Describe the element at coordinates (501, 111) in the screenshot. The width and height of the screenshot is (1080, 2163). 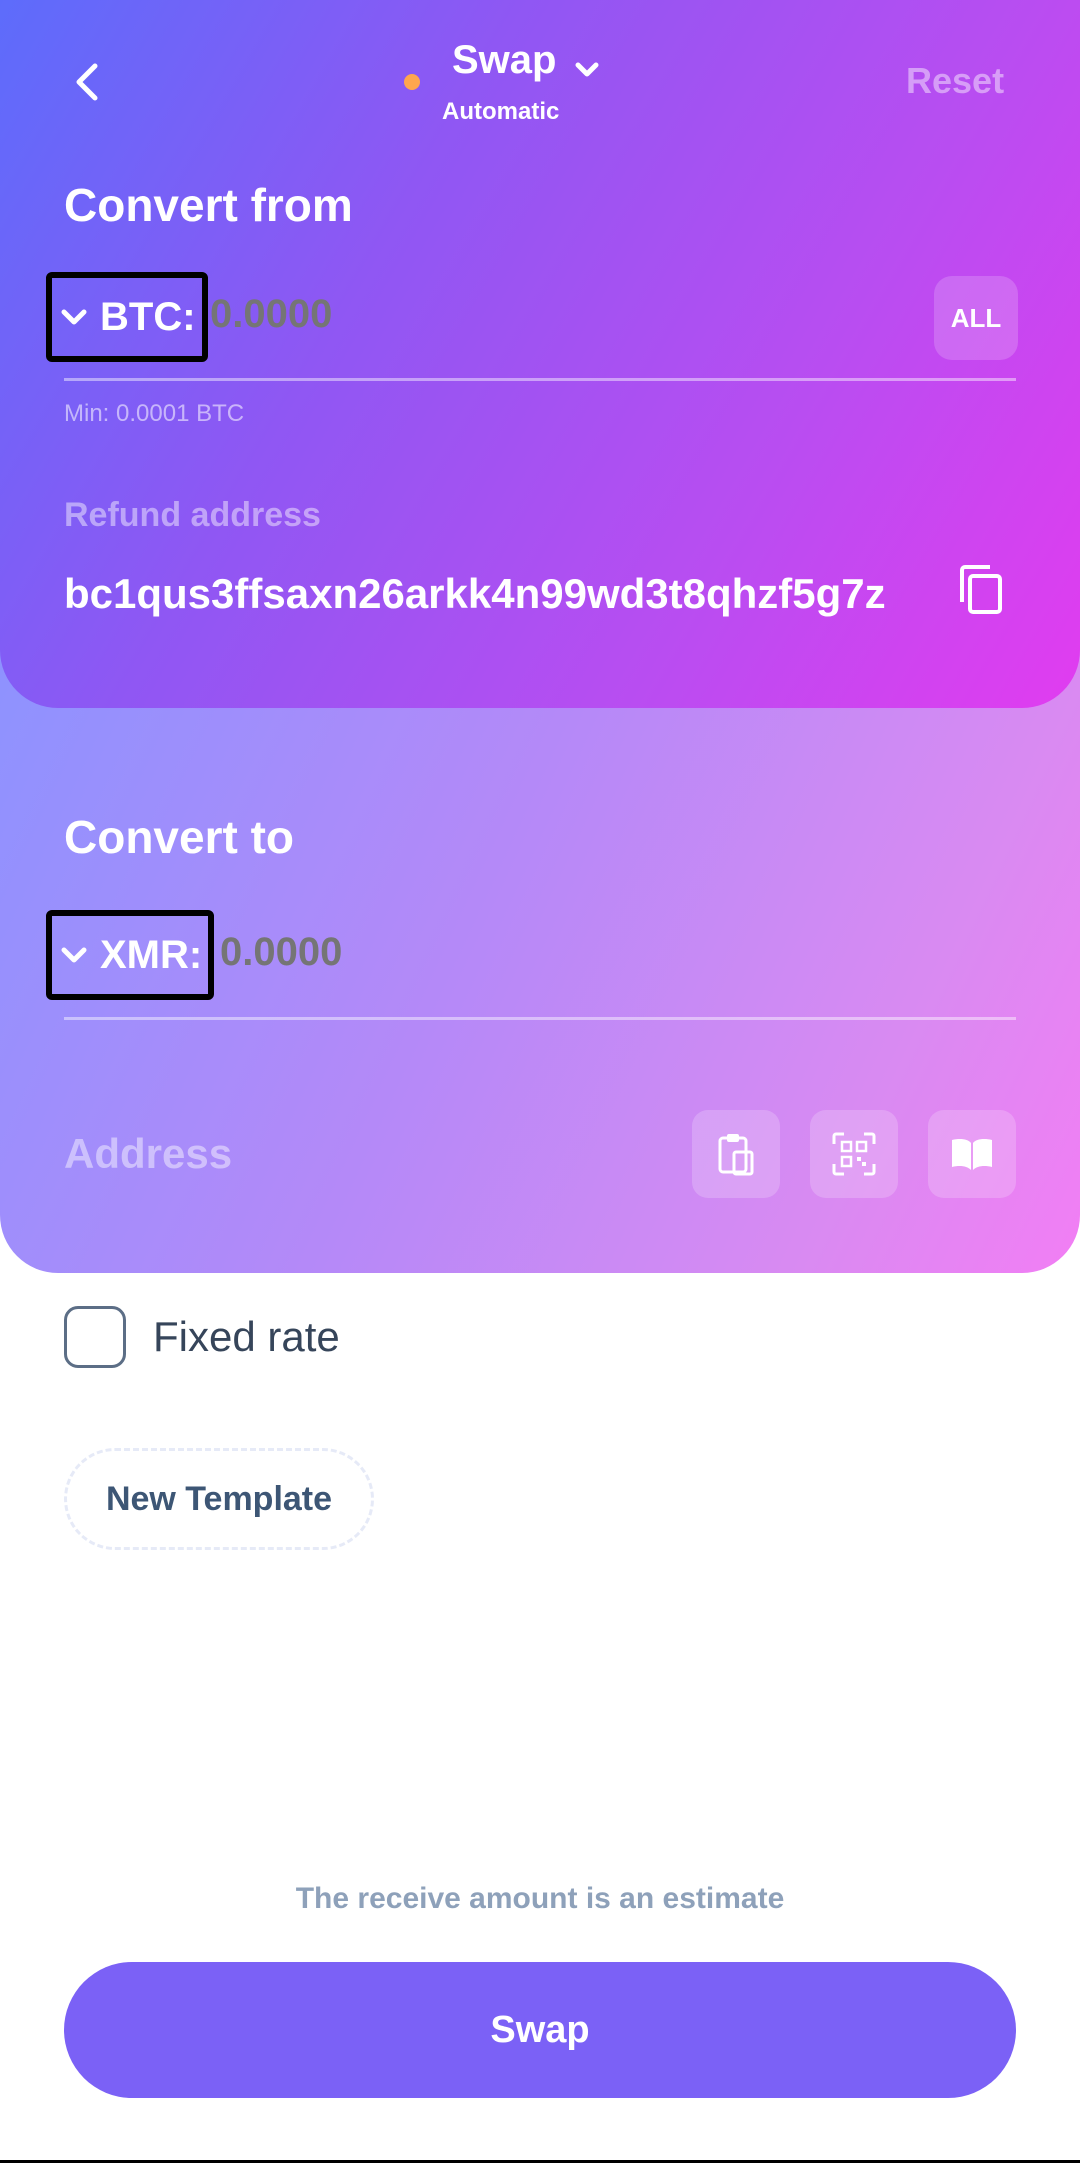
I see `mode-subtitle: Automatic` at that location.